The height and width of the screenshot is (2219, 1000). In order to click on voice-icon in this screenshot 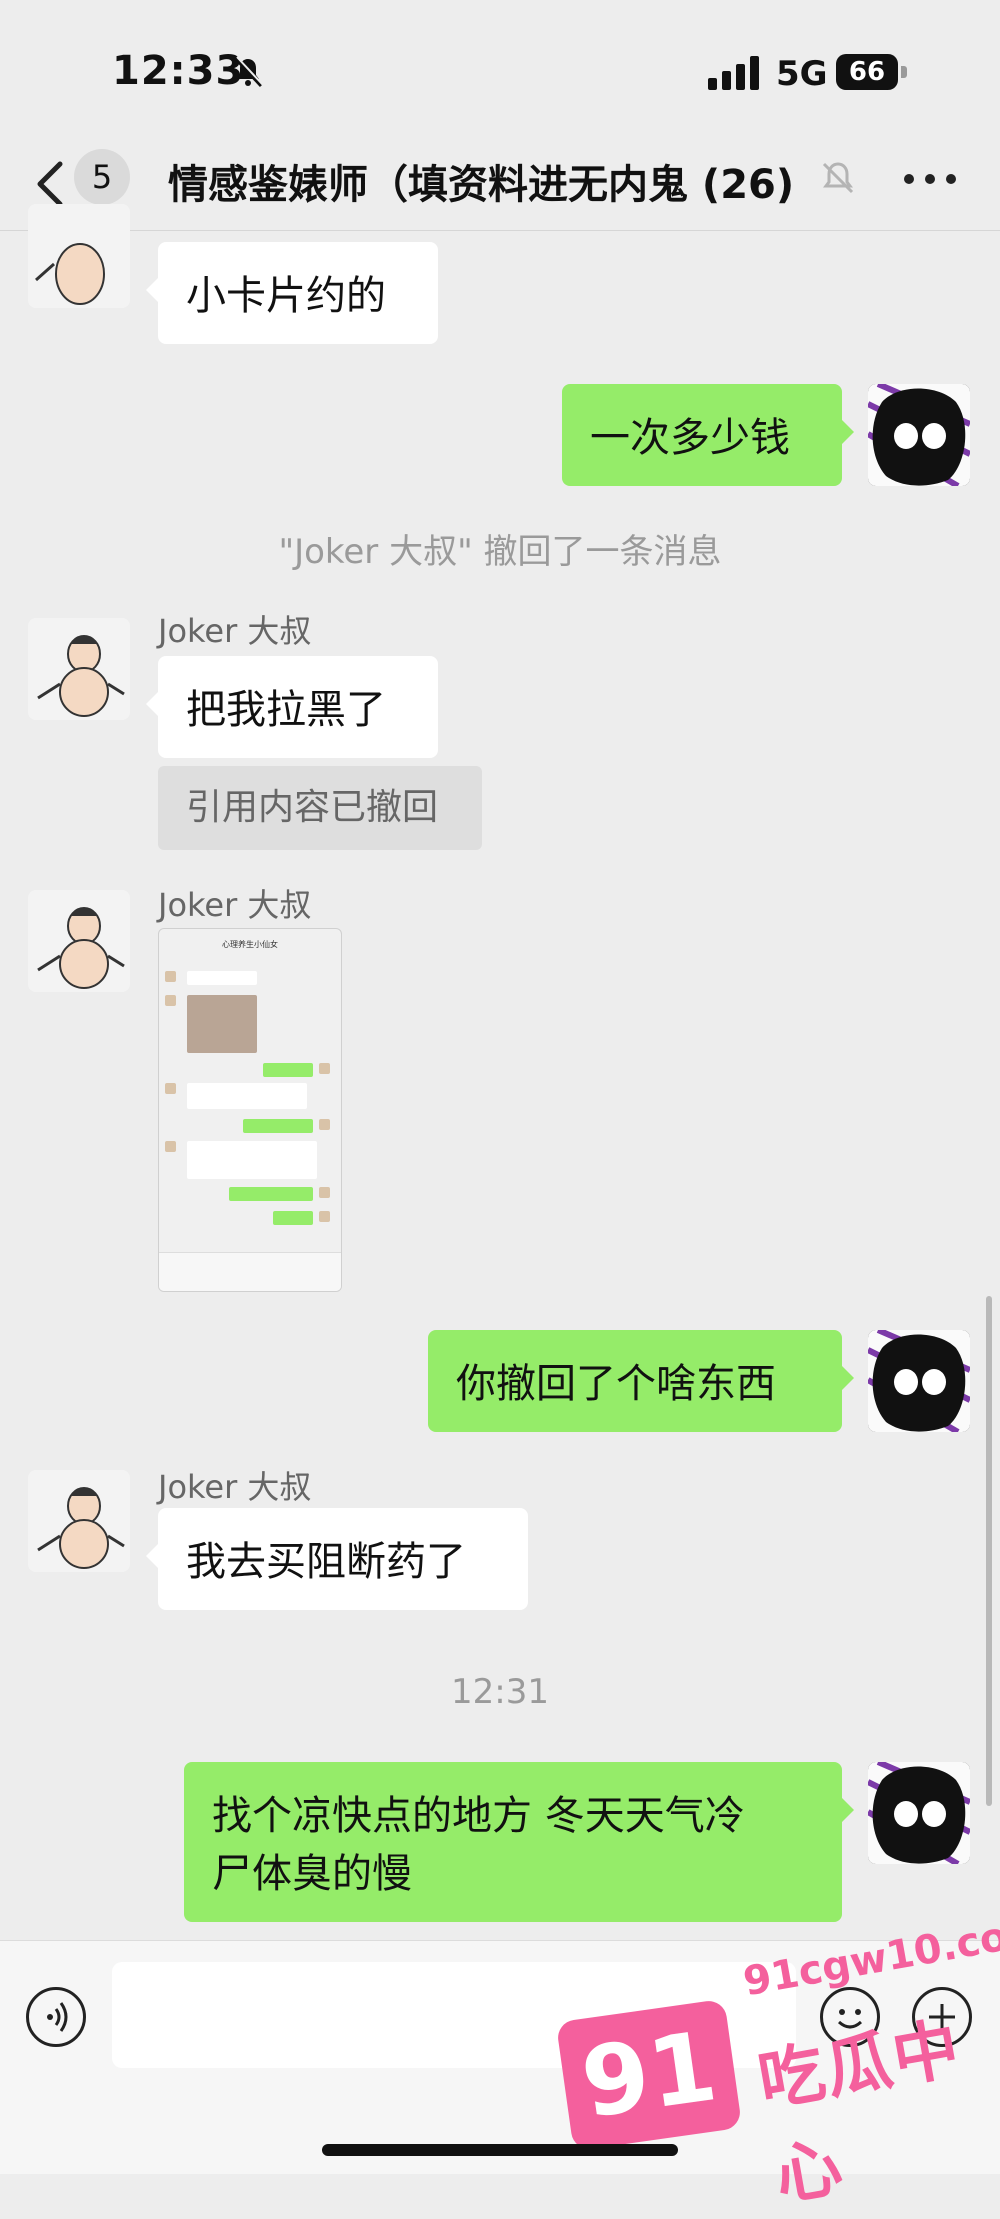, I will do `click(56, 2017)`.